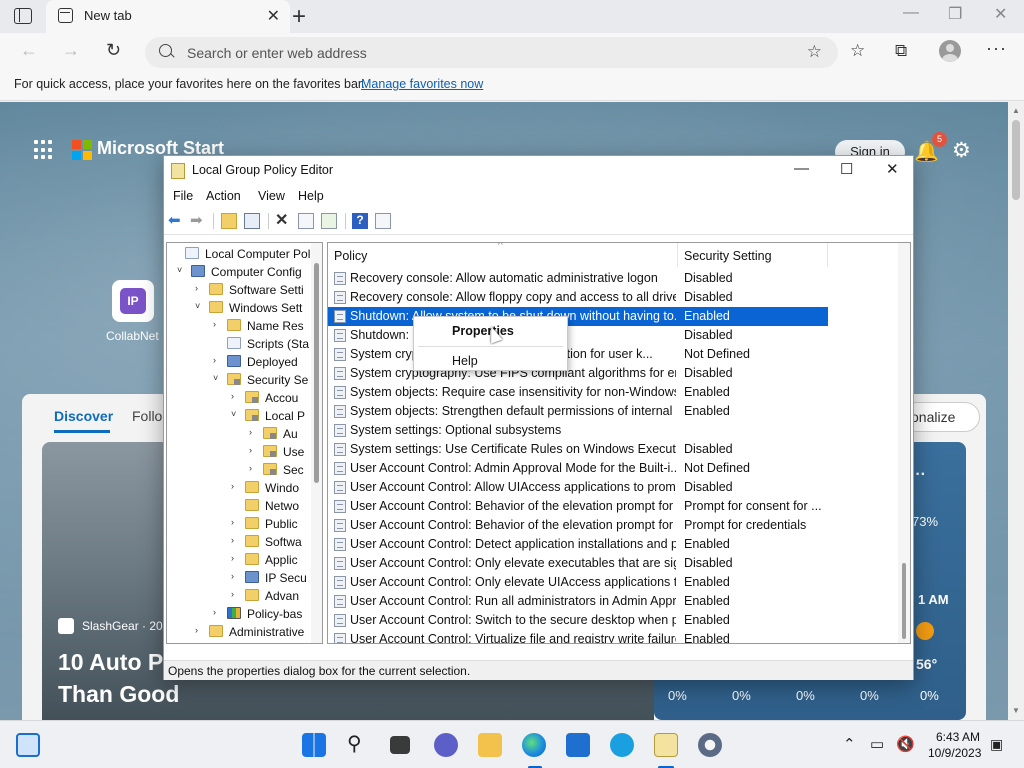 The image size is (1024, 768). Describe the element at coordinates (383, 221) in the screenshot. I see `console-view-icon` at that location.